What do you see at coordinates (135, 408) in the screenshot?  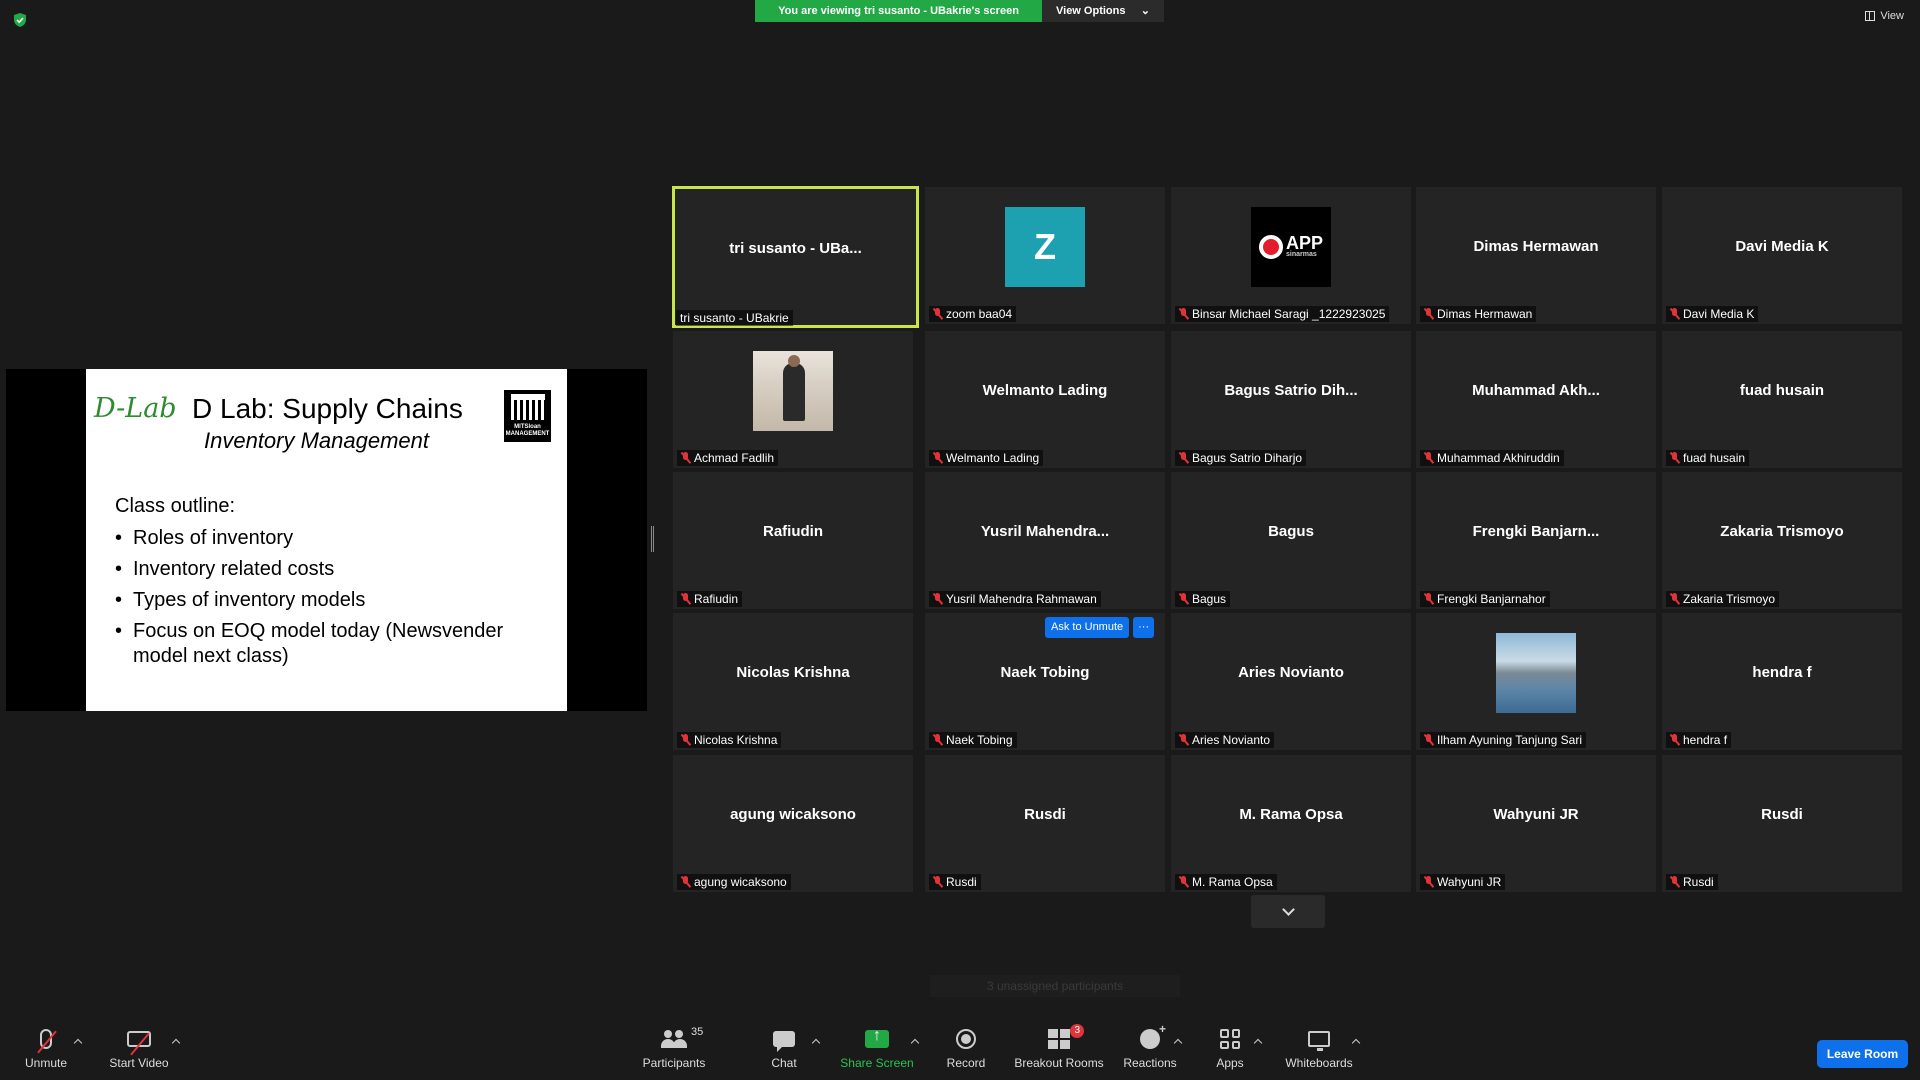 I see `dlab-logo: D-Lab` at bounding box center [135, 408].